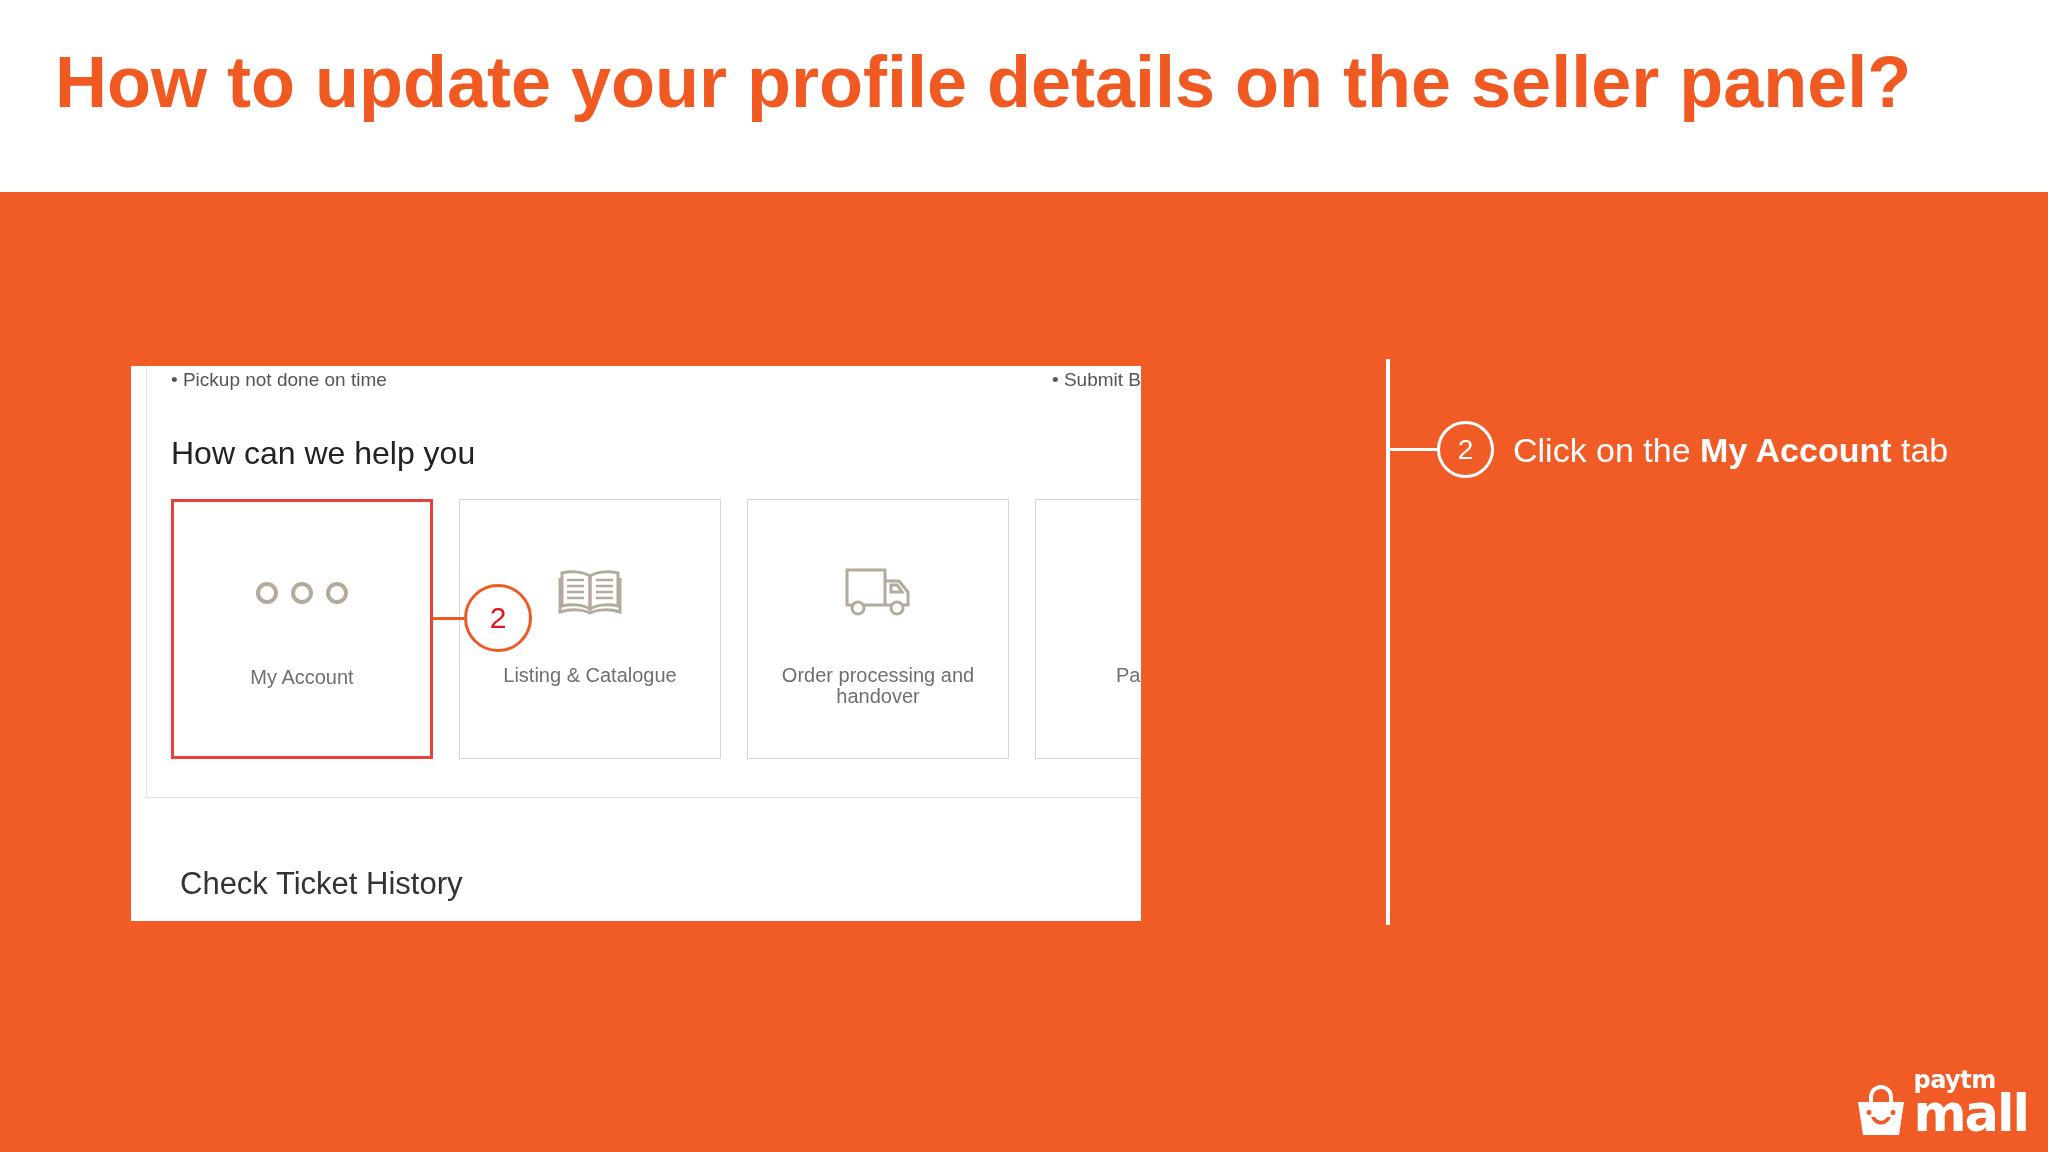  What do you see at coordinates (323, 453) in the screenshot?
I see `section-heading: How can we help you` at bounding box center [323, 453].